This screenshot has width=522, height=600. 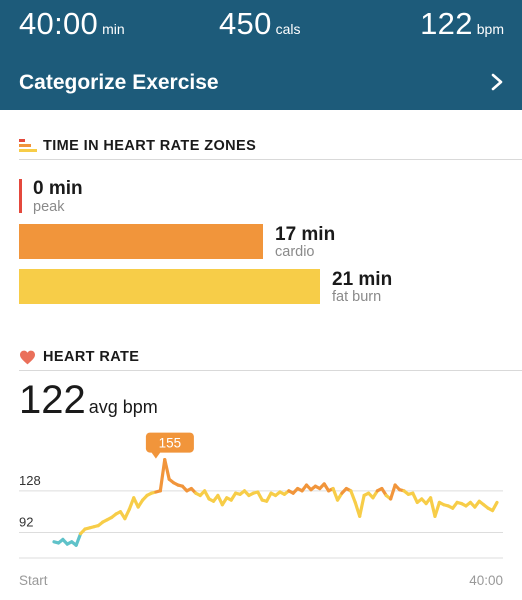 I want to click on average-heart-rate: 122 avg bpm, so click(x=88, y=400).